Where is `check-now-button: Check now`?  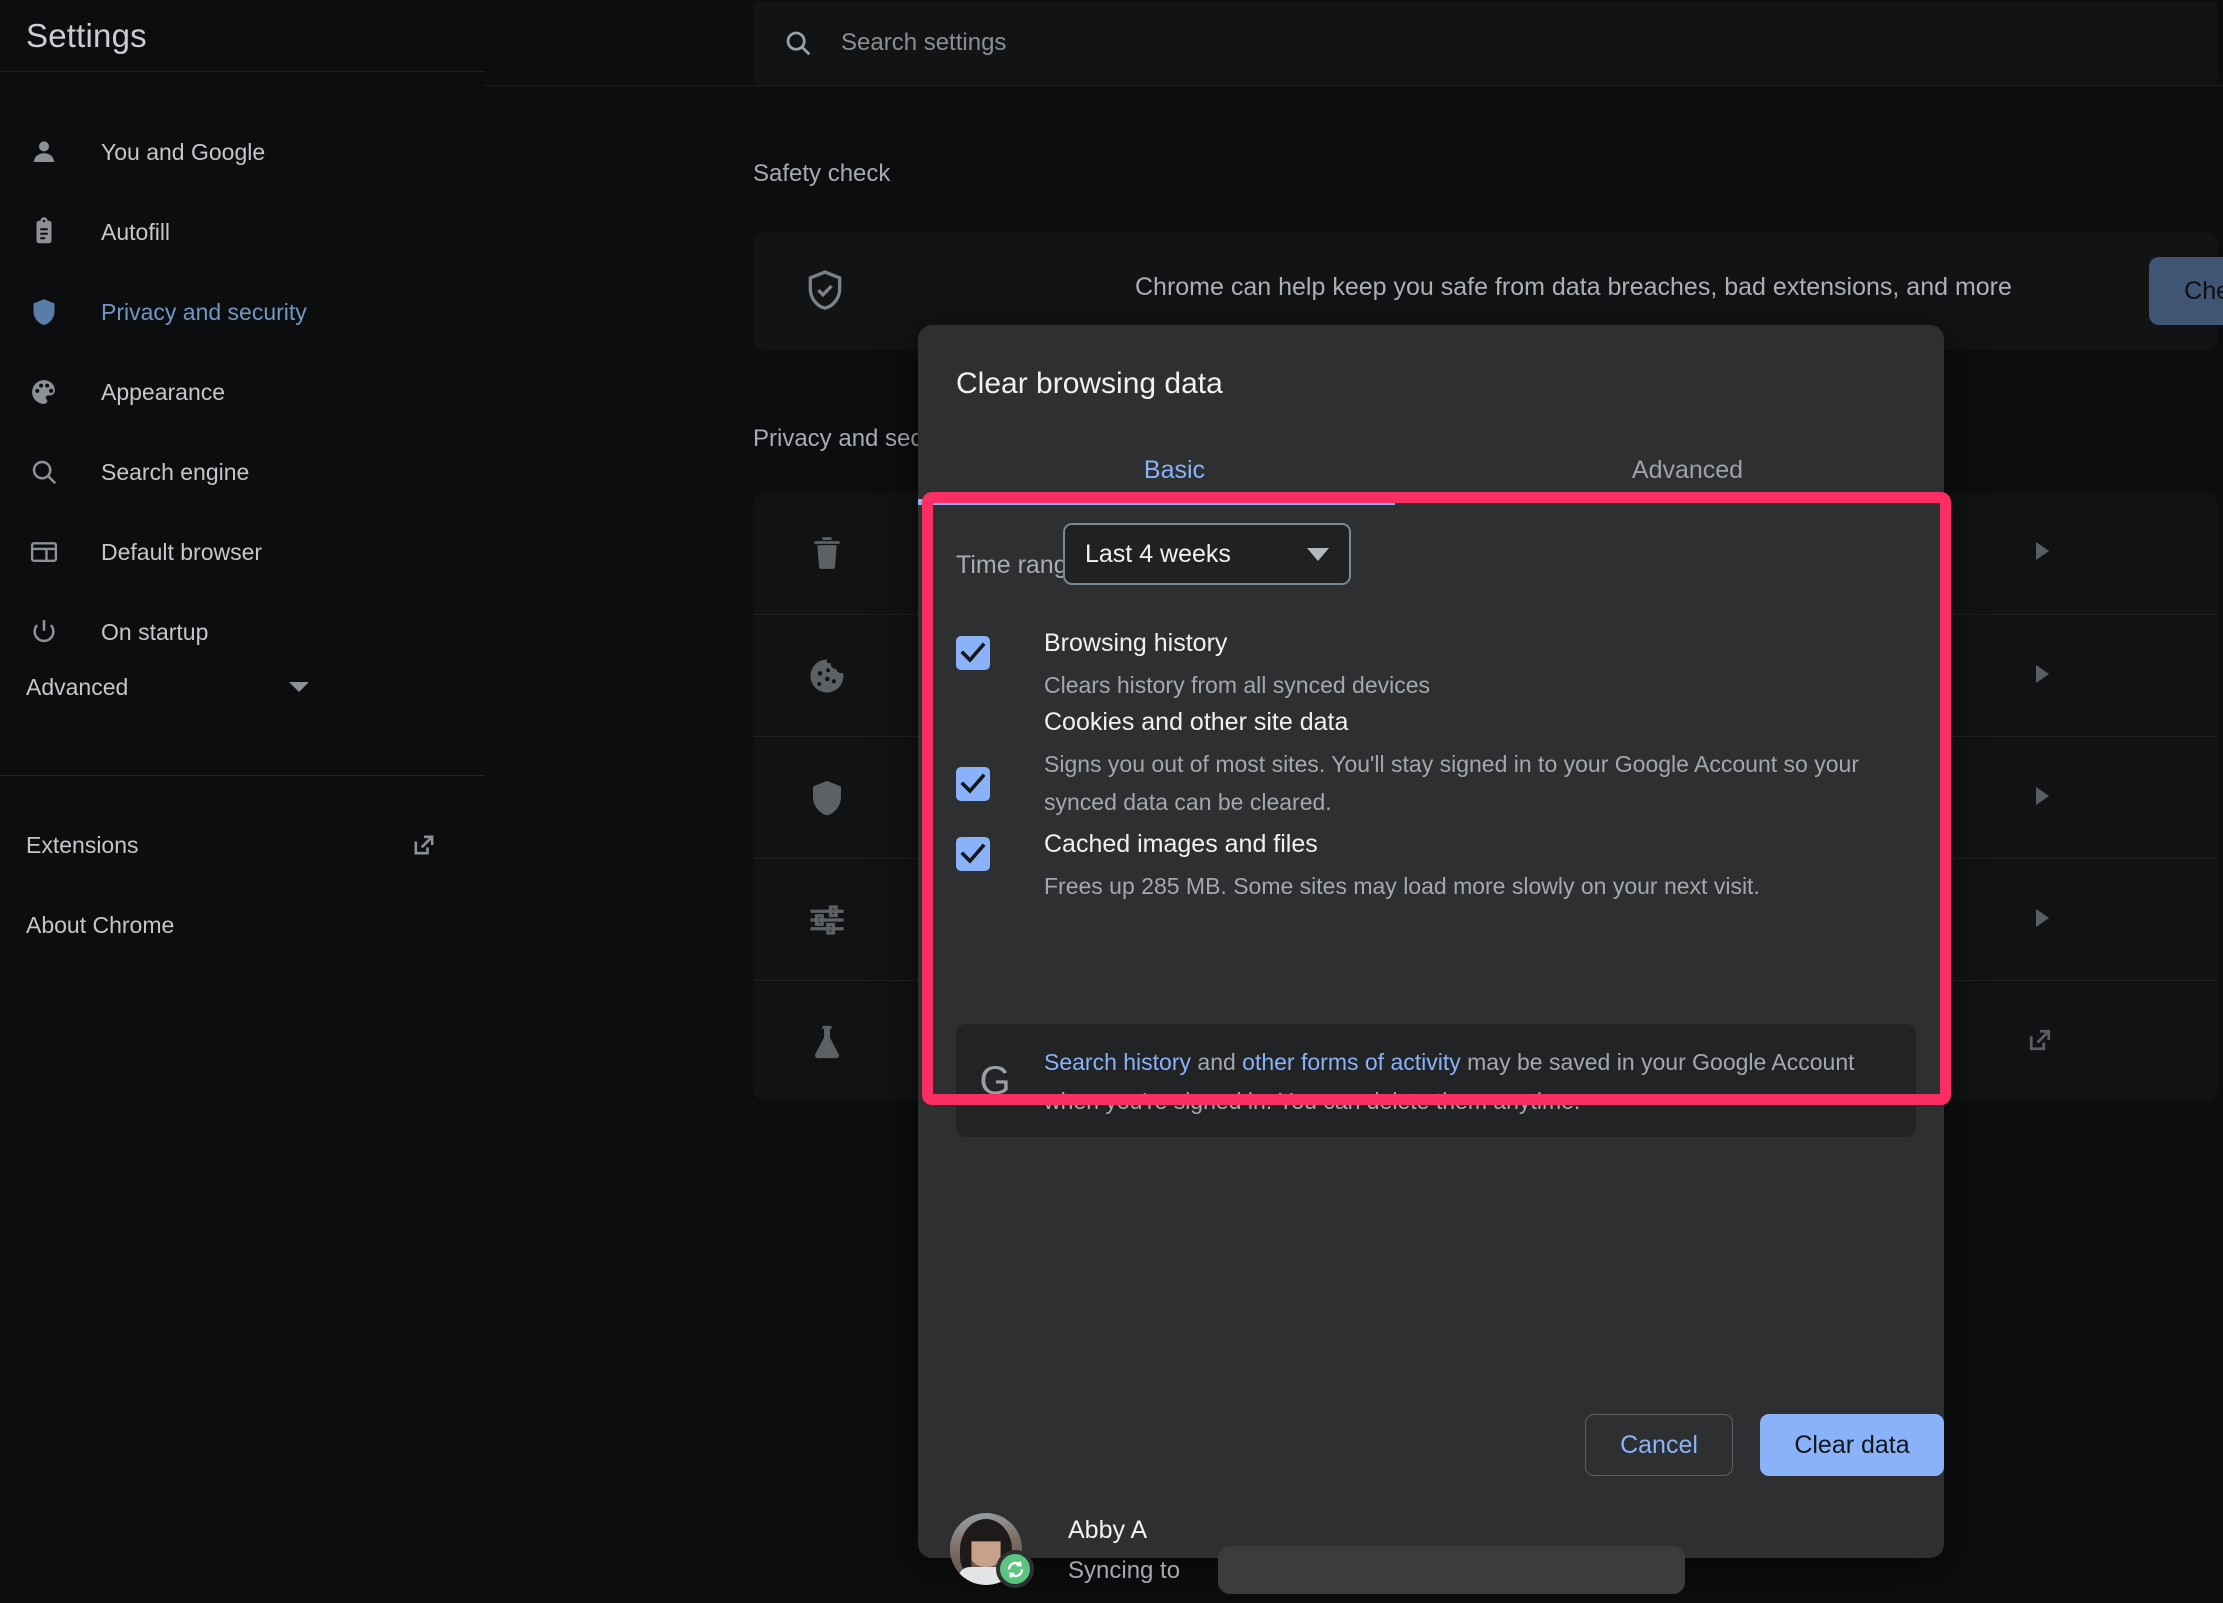
check-now-button: Check now is located at coordinates (2186, 291).